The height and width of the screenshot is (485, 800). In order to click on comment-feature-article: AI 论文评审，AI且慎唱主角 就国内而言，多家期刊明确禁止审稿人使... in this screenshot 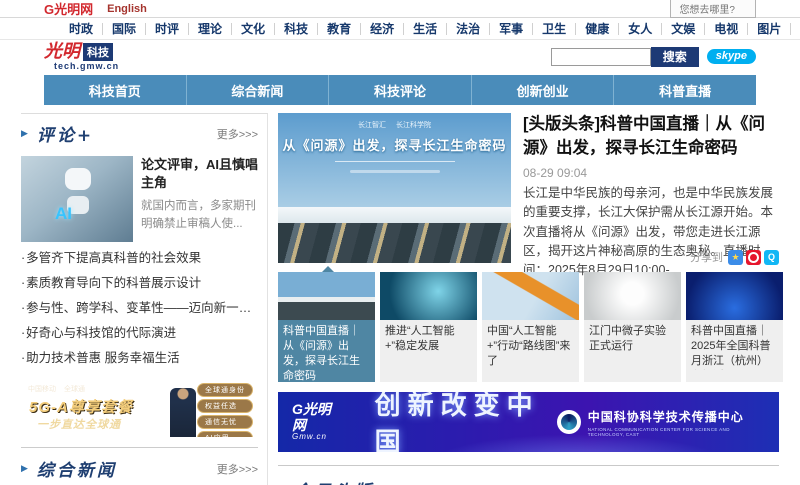, I will do `click(139, 199)`.